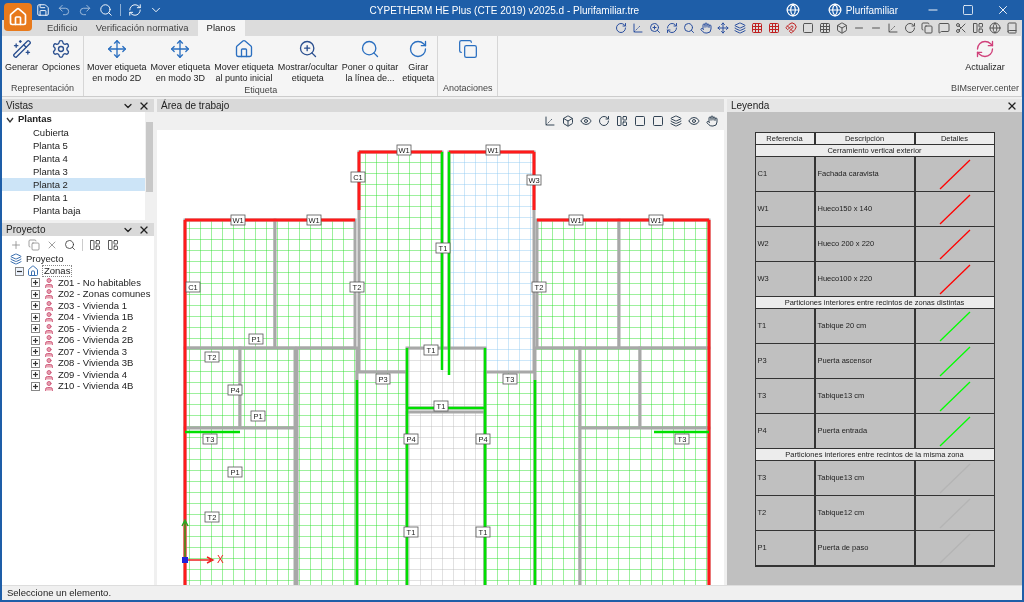 This screenshot has width=1024, height=602. What do you see at coordinates (62, 28) in the screenshot?
I see `ribbon-tab: Edificio` at bounding box center [62, 28].